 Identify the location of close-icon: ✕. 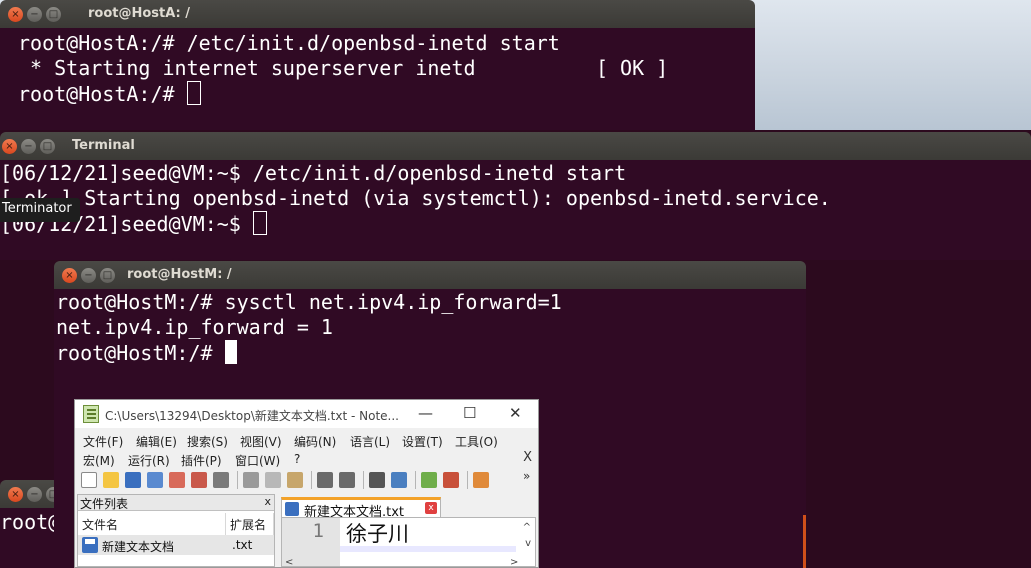
(515, 413).